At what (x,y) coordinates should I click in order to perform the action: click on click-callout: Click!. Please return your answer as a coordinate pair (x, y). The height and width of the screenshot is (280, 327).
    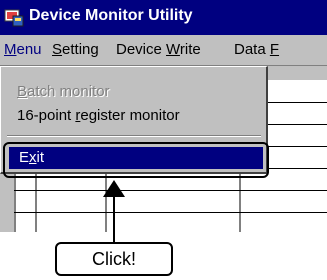
    Looking at the image, I should click on (114, 259).